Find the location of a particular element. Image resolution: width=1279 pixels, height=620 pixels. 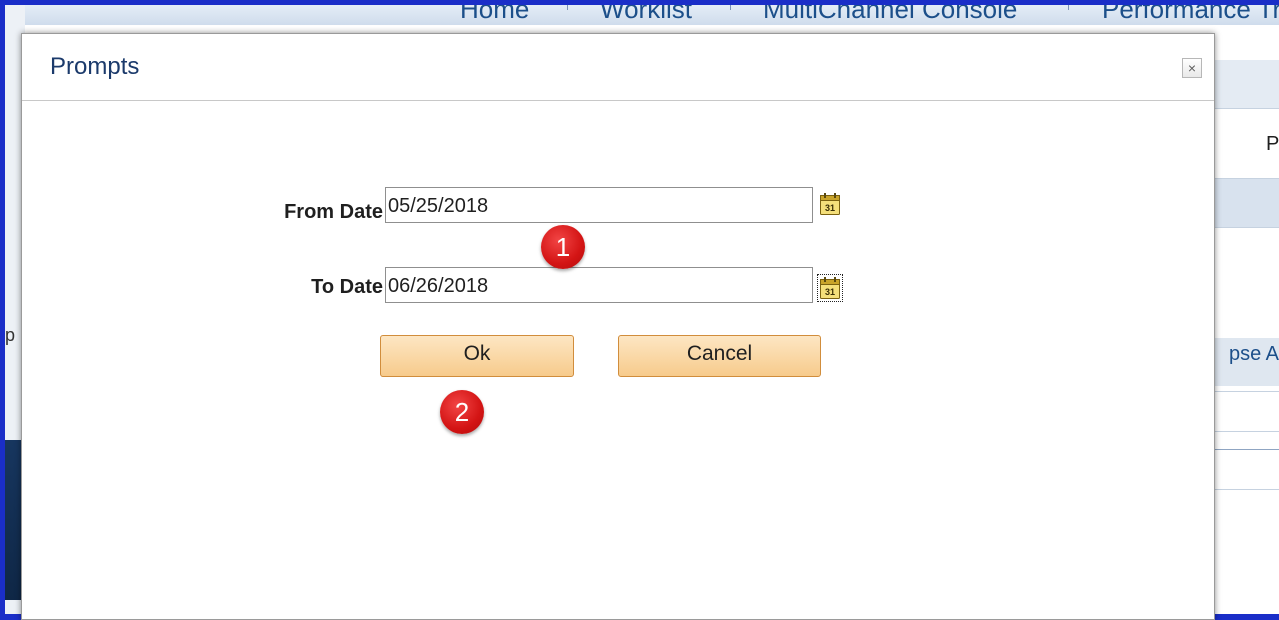

ok-button: Ok is located at coordinates (477, 356).